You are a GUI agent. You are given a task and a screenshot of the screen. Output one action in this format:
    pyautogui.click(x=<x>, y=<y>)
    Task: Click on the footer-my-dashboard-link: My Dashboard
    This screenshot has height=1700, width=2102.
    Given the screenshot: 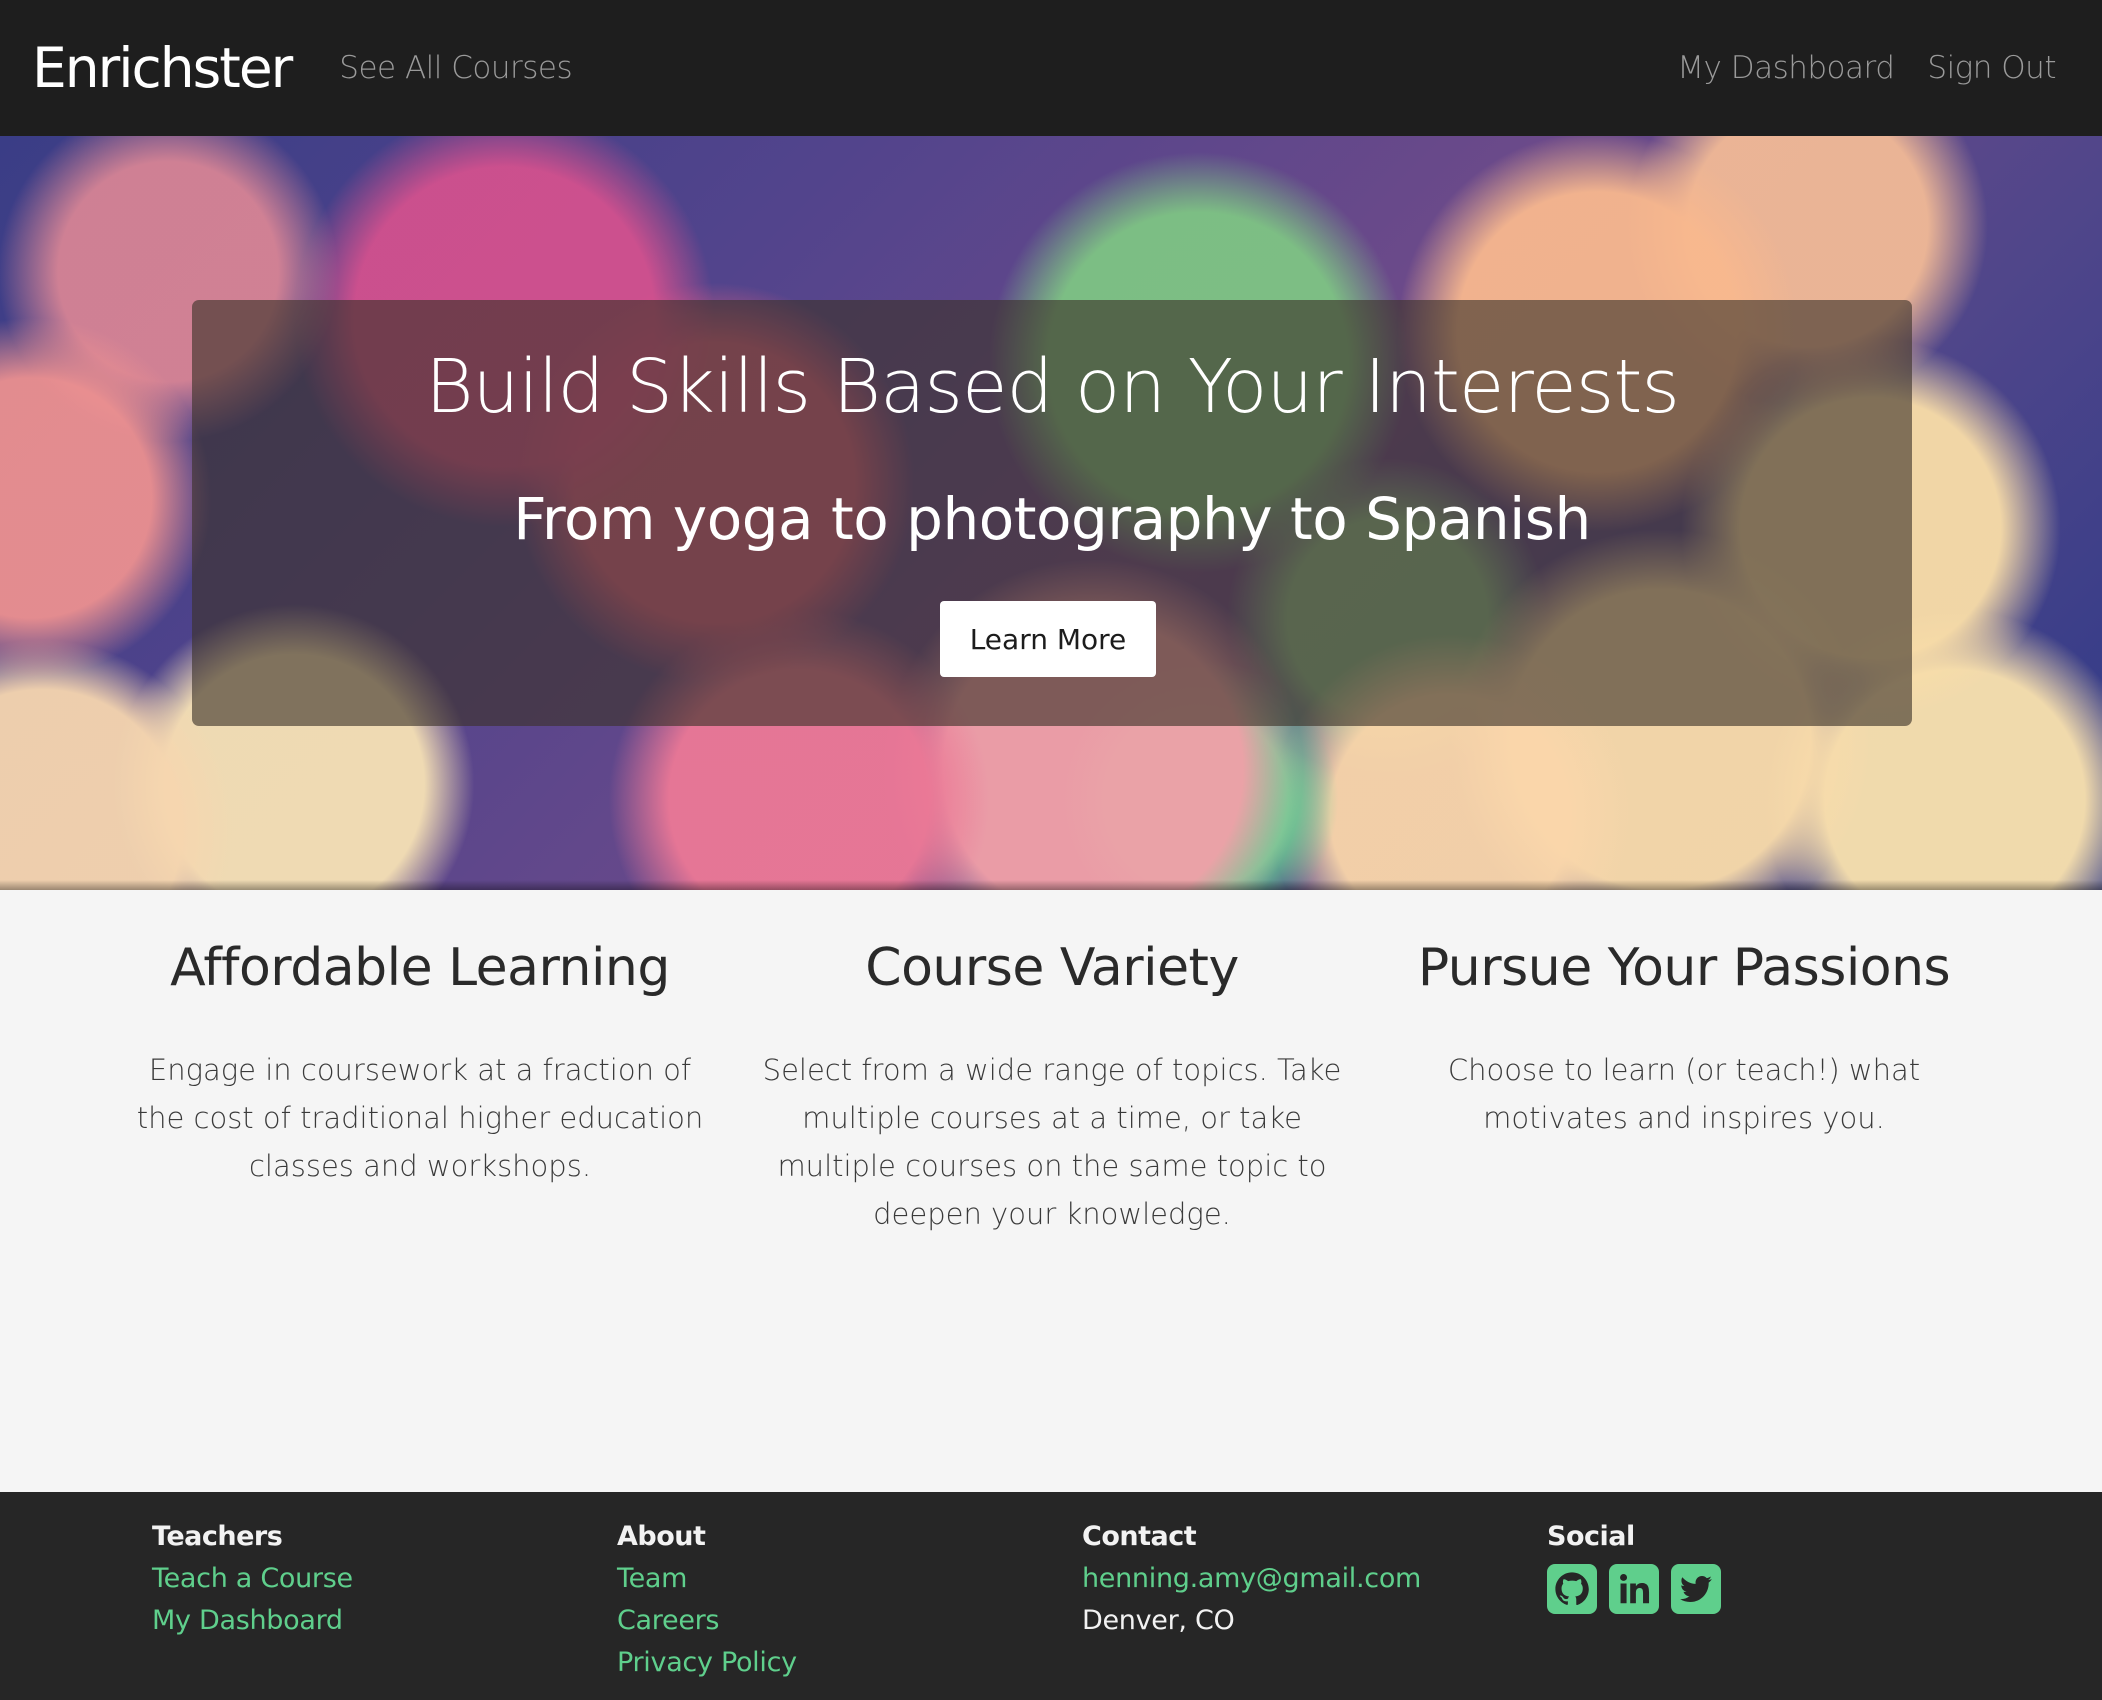 What is the action you would take?
    pyautogui.click(x=252, y=1621)
    